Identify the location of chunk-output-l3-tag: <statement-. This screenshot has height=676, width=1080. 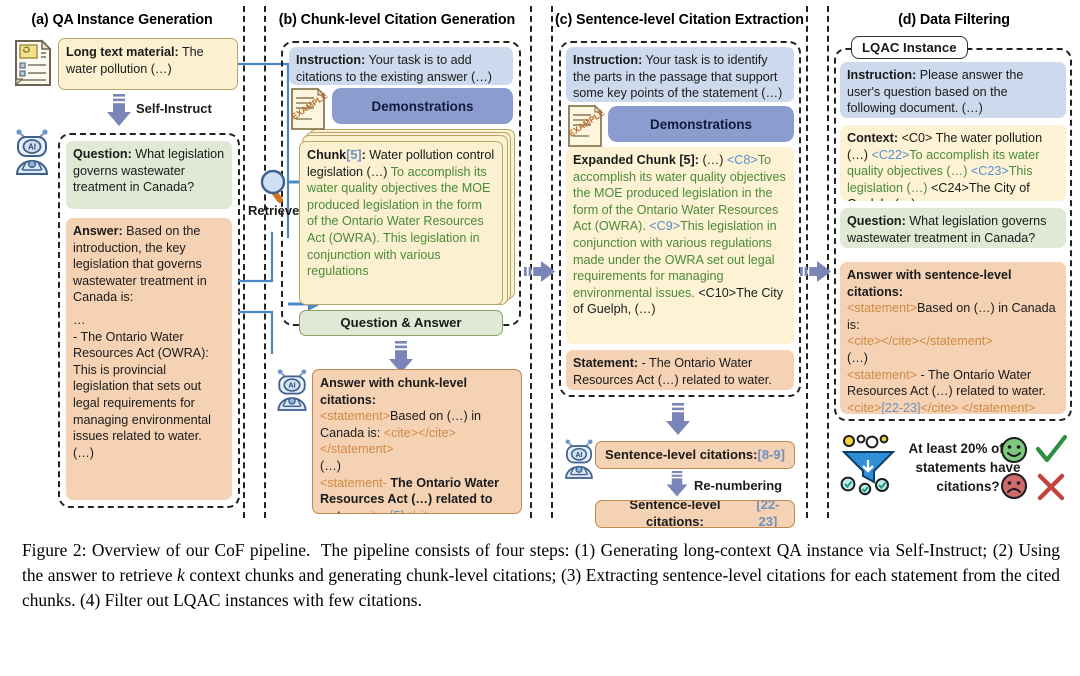
(355, 482).